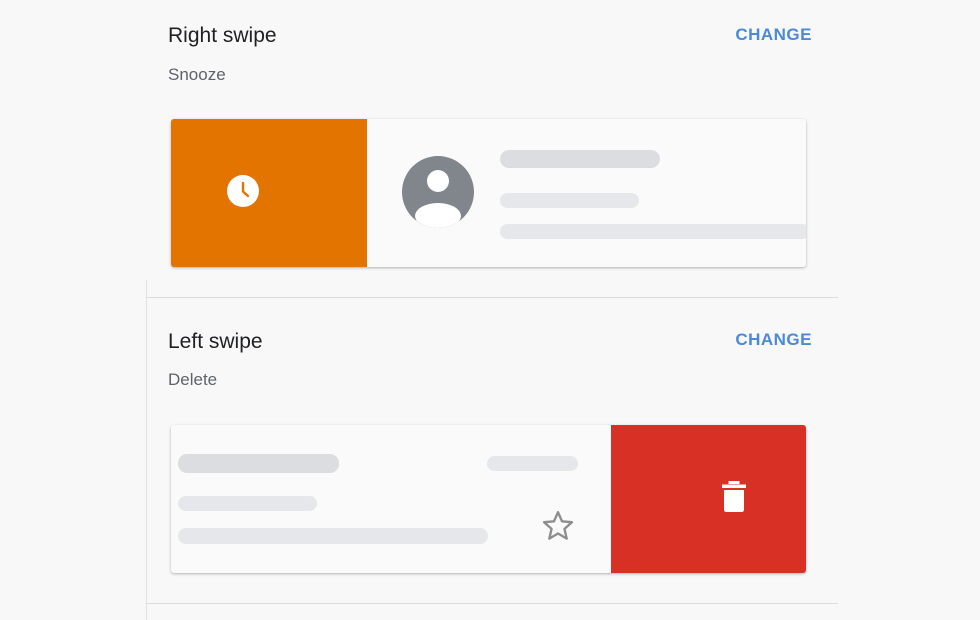 This screenshot has height=620, width=980. I want to click on left-swipe-action-label: Delete, so click(193, 379).